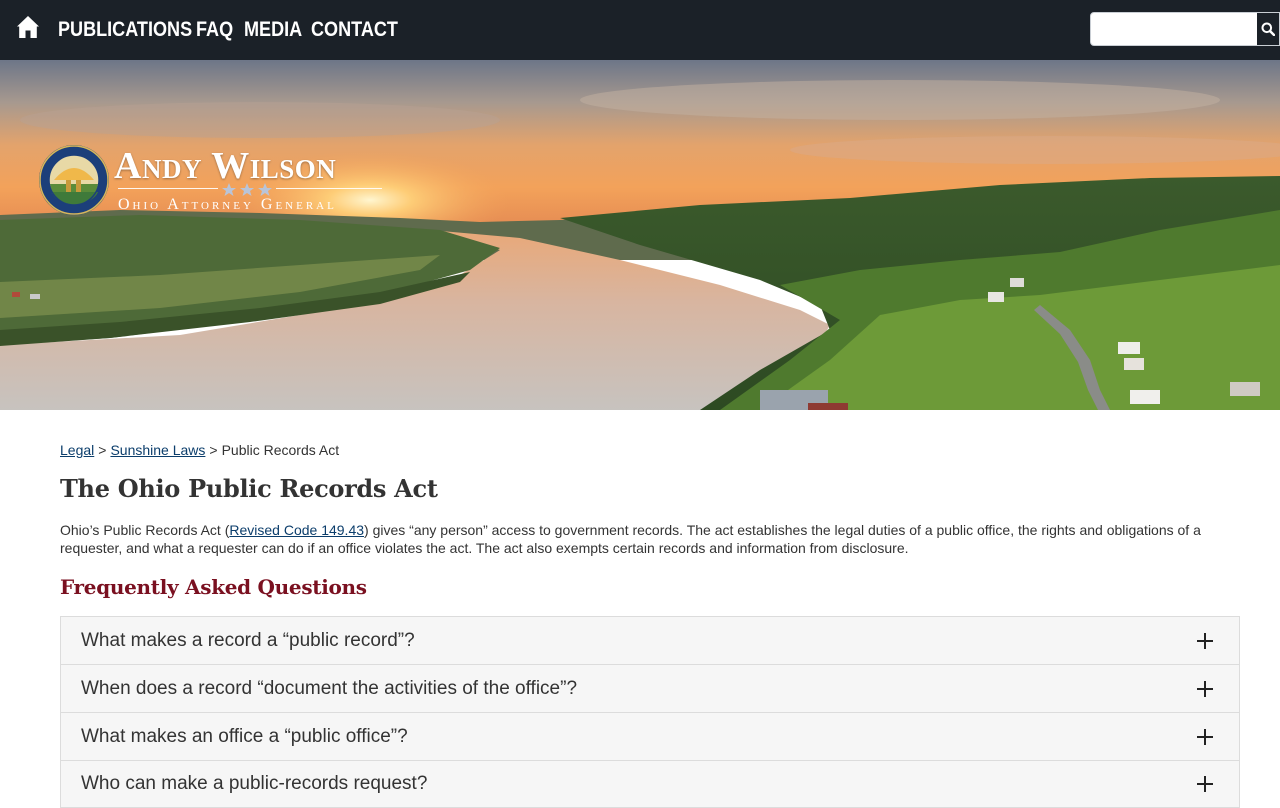 This screenshot has height=808, width=1280. What do you see at coordinates (280, 450) in the screenshot?
I see `breadcrumb-current: Public Records Act` at bounding box center [280, 450].